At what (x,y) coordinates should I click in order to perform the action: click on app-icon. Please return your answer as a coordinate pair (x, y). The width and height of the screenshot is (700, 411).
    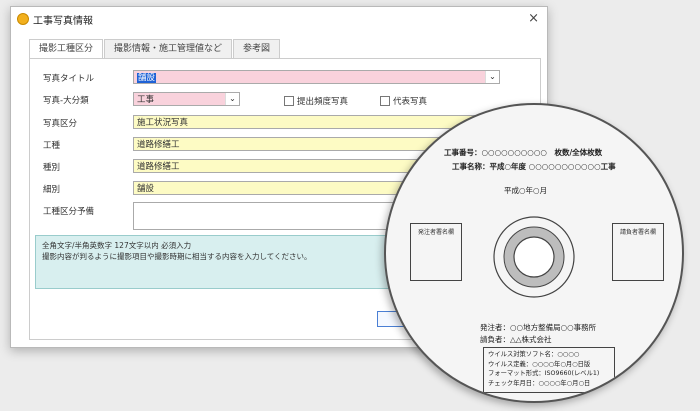
    Looking at the image, I should click on (23, 19).